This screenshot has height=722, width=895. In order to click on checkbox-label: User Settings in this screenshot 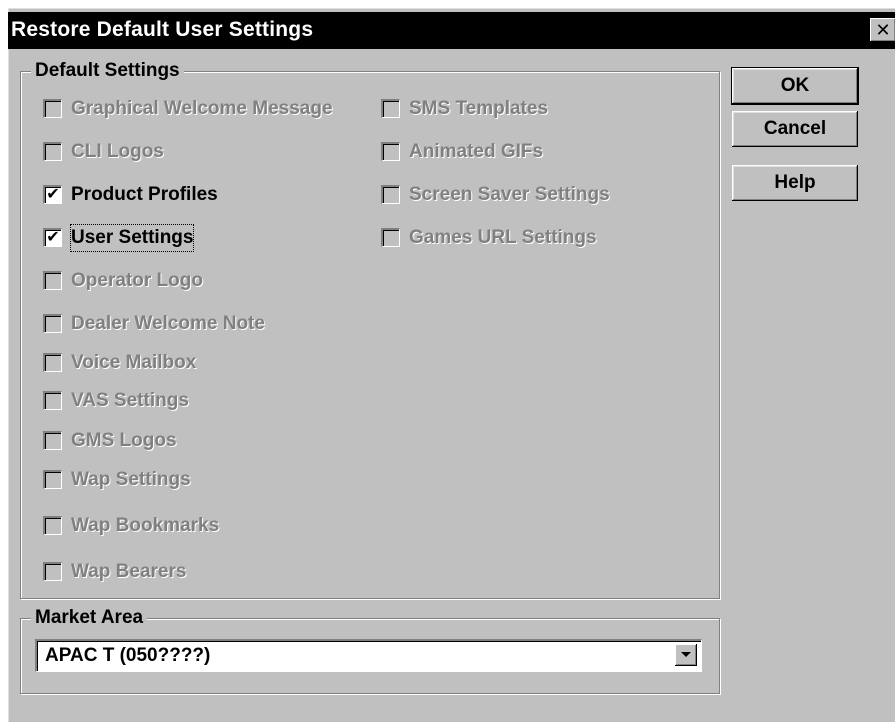, I will do `click(132, 238)`.